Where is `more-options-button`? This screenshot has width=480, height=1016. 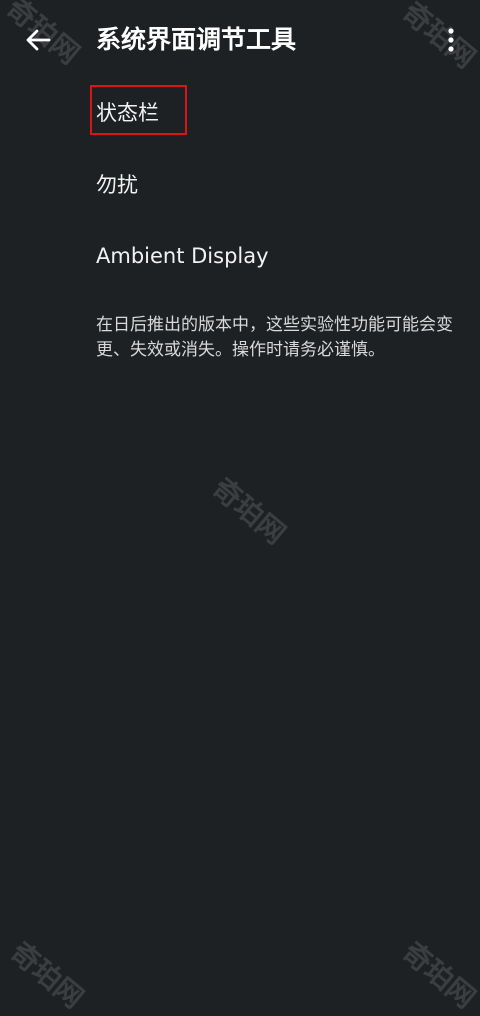
more-options-button is located at coordinates (451, 40).